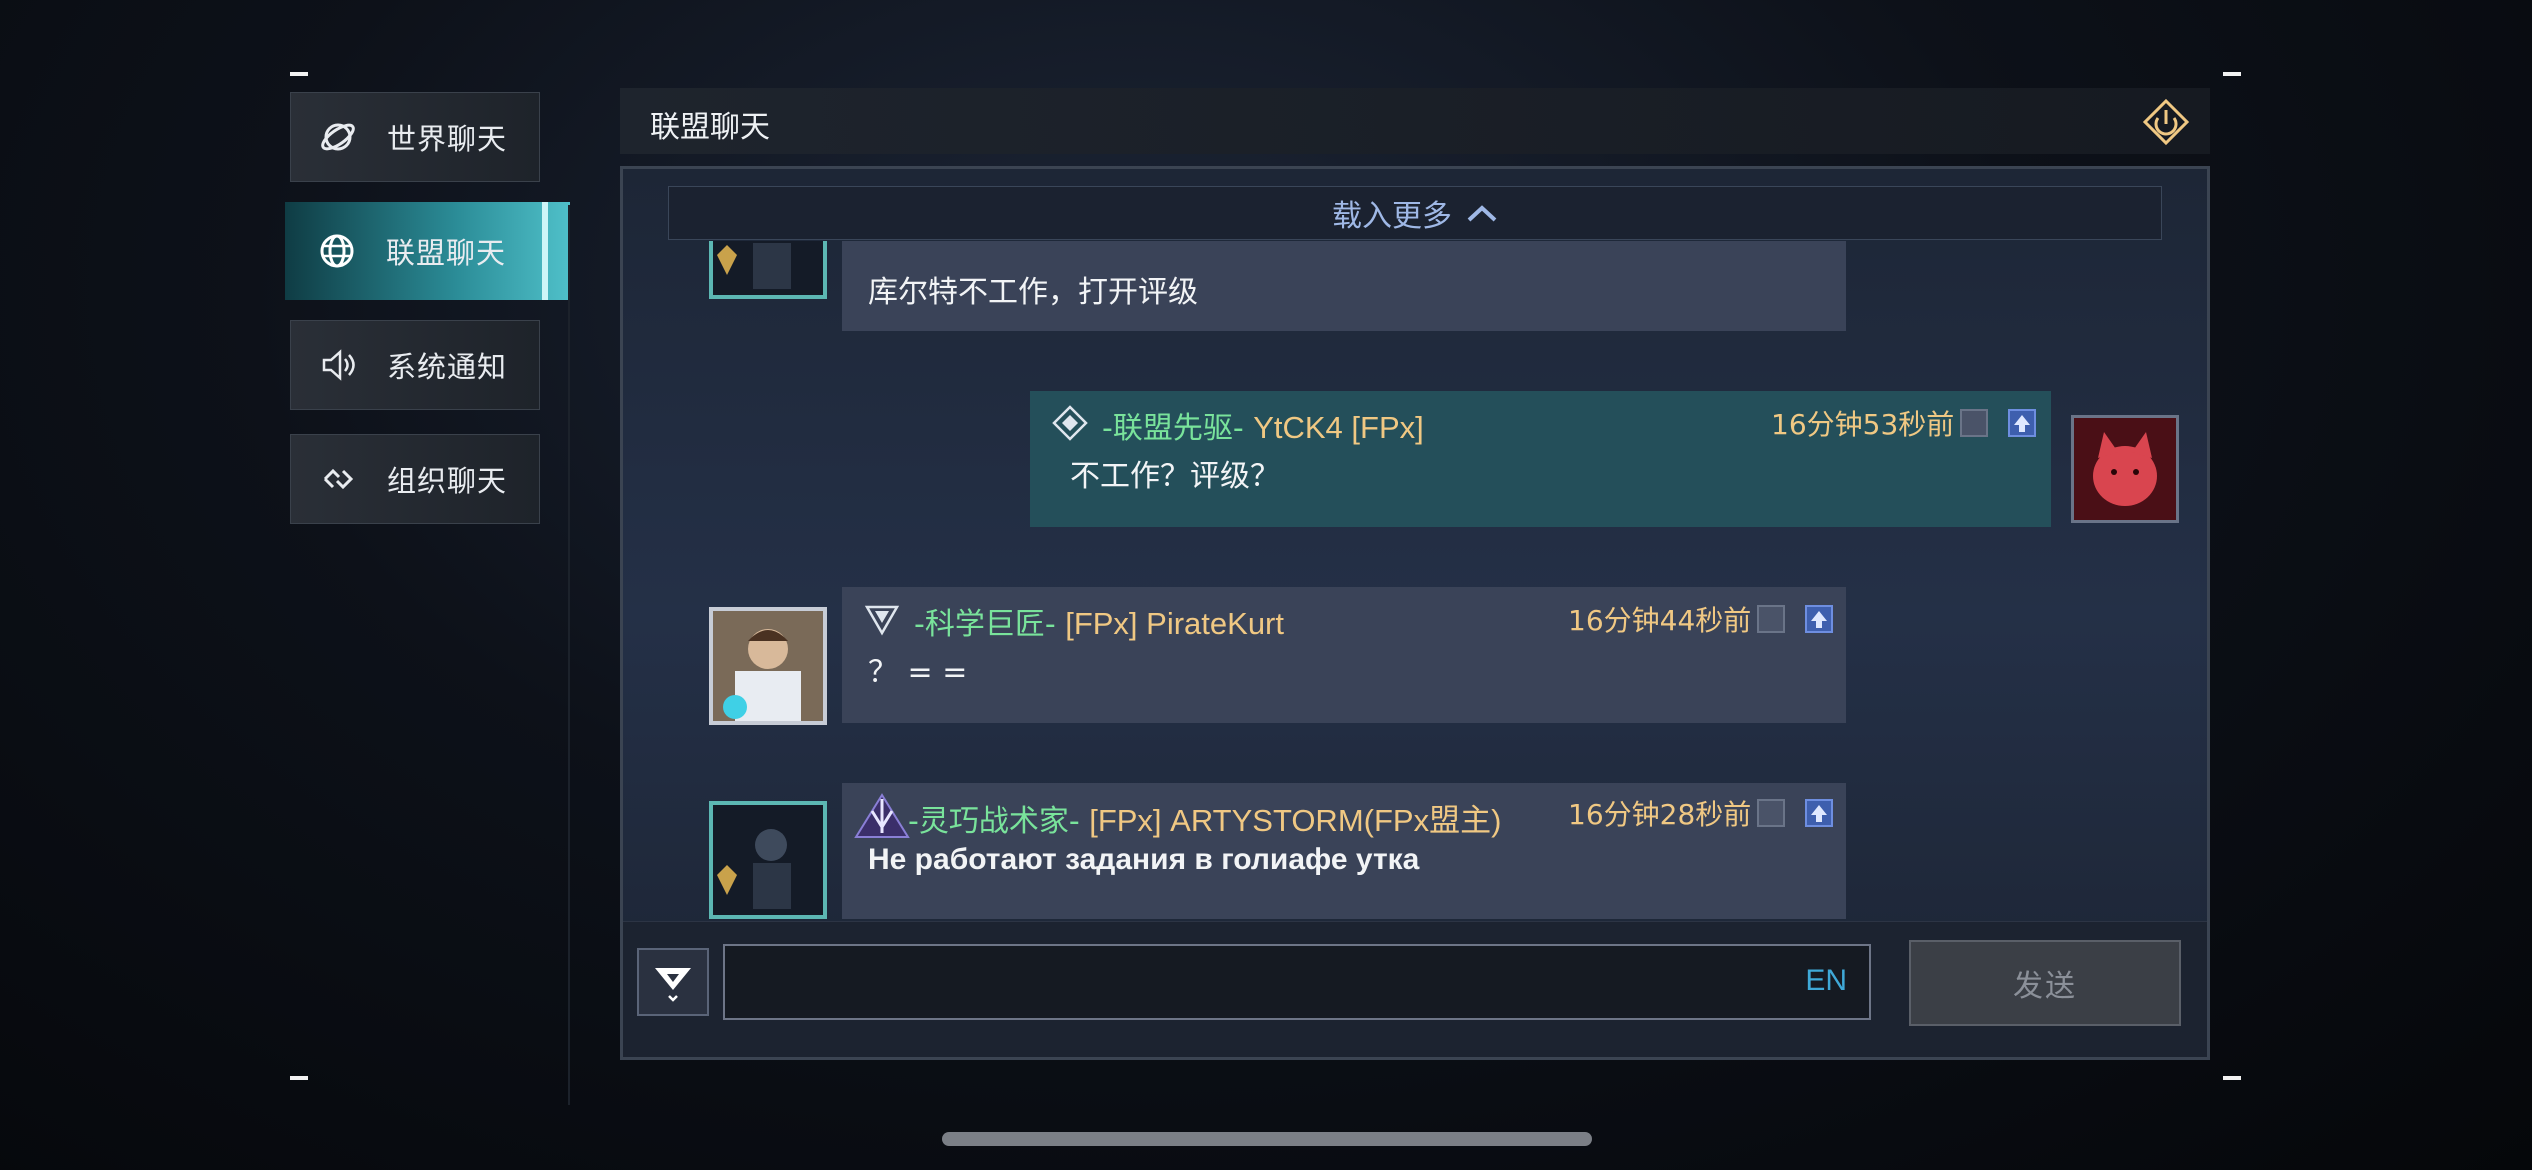  What do you see at coordinates (1338, 427) in the screenshot?
I see `sender-player: YtCK4 [FPx]` at bounding box center [1338, 427].